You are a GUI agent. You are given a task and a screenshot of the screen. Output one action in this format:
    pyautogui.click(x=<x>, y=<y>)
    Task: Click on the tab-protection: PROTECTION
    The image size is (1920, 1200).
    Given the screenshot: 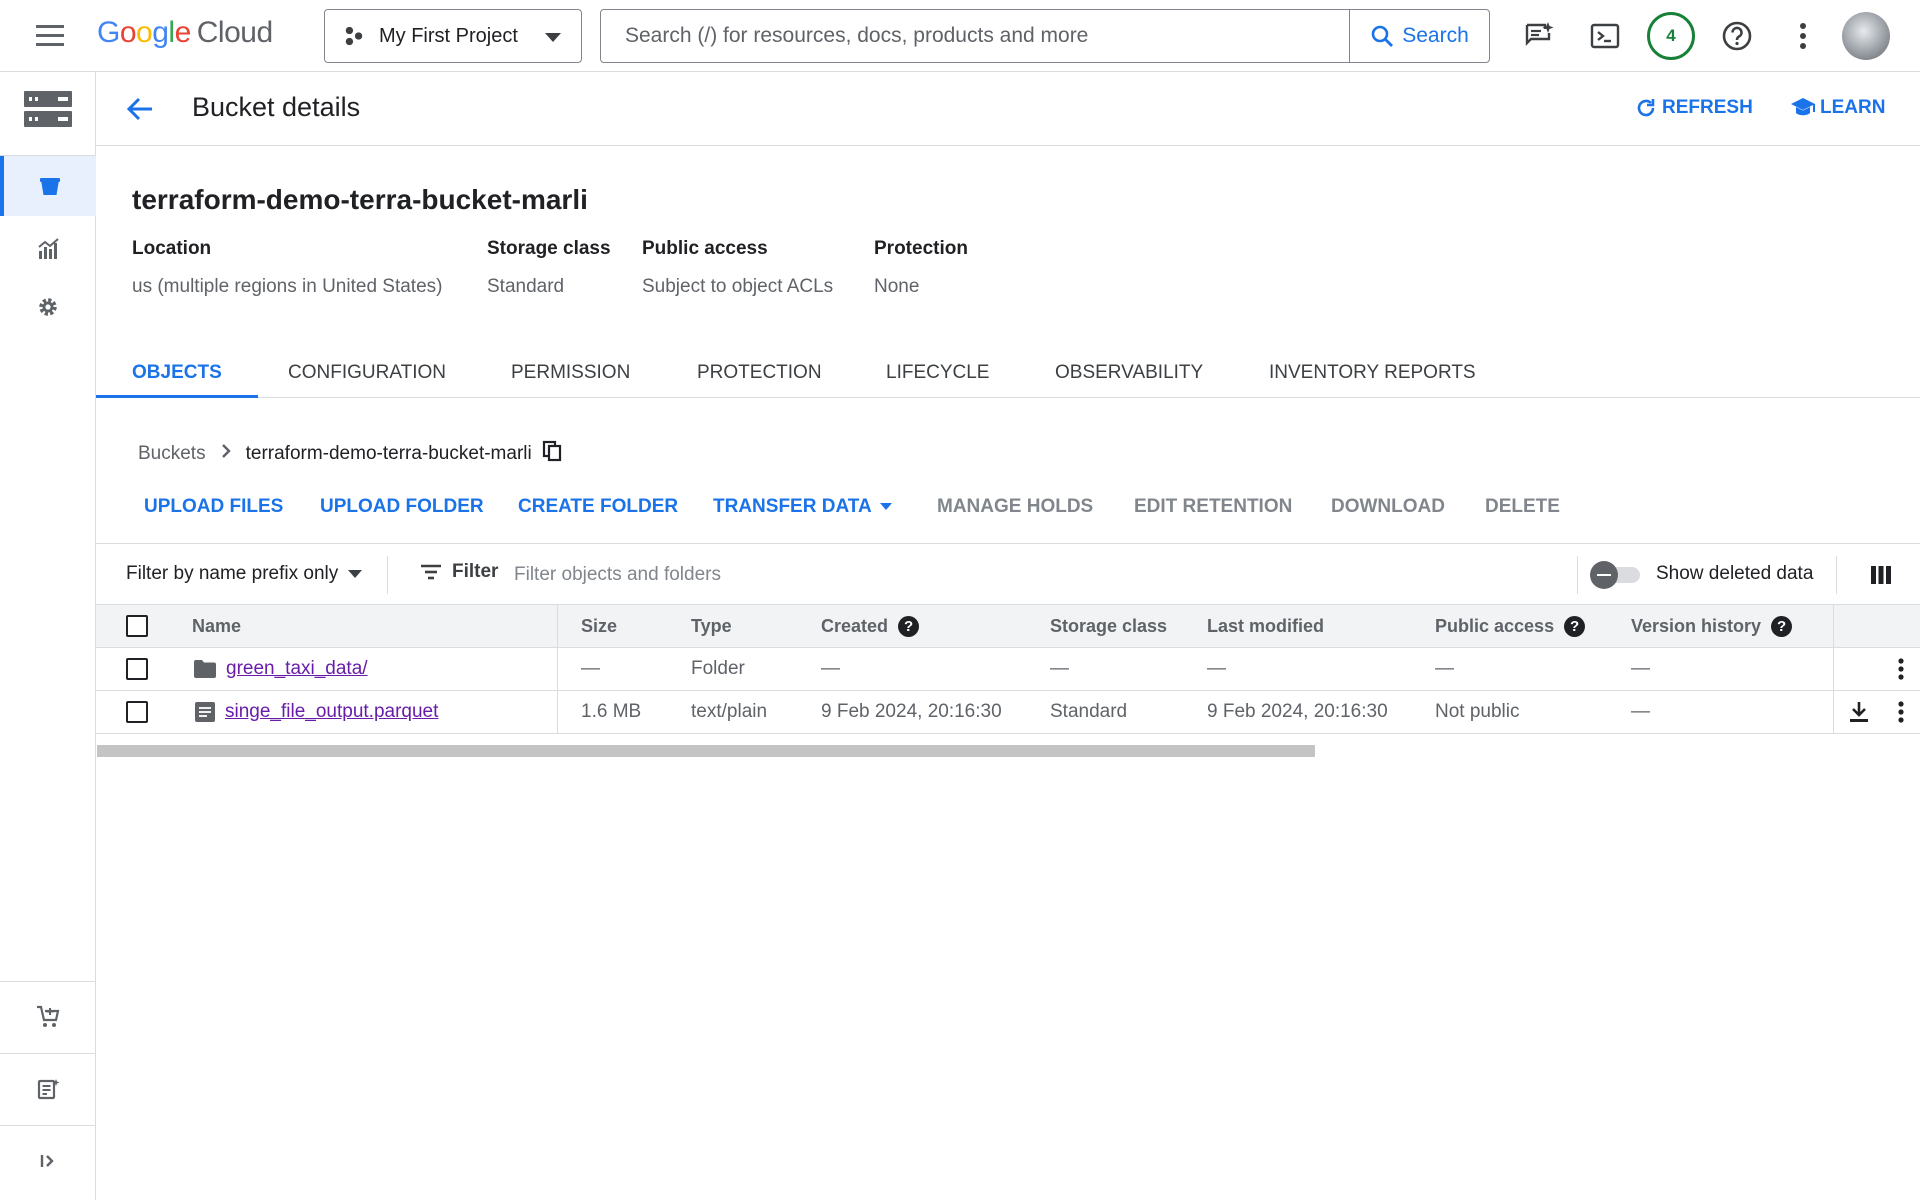 What is the action you would take?
    pyautogui.click(x=759, y=373)
    